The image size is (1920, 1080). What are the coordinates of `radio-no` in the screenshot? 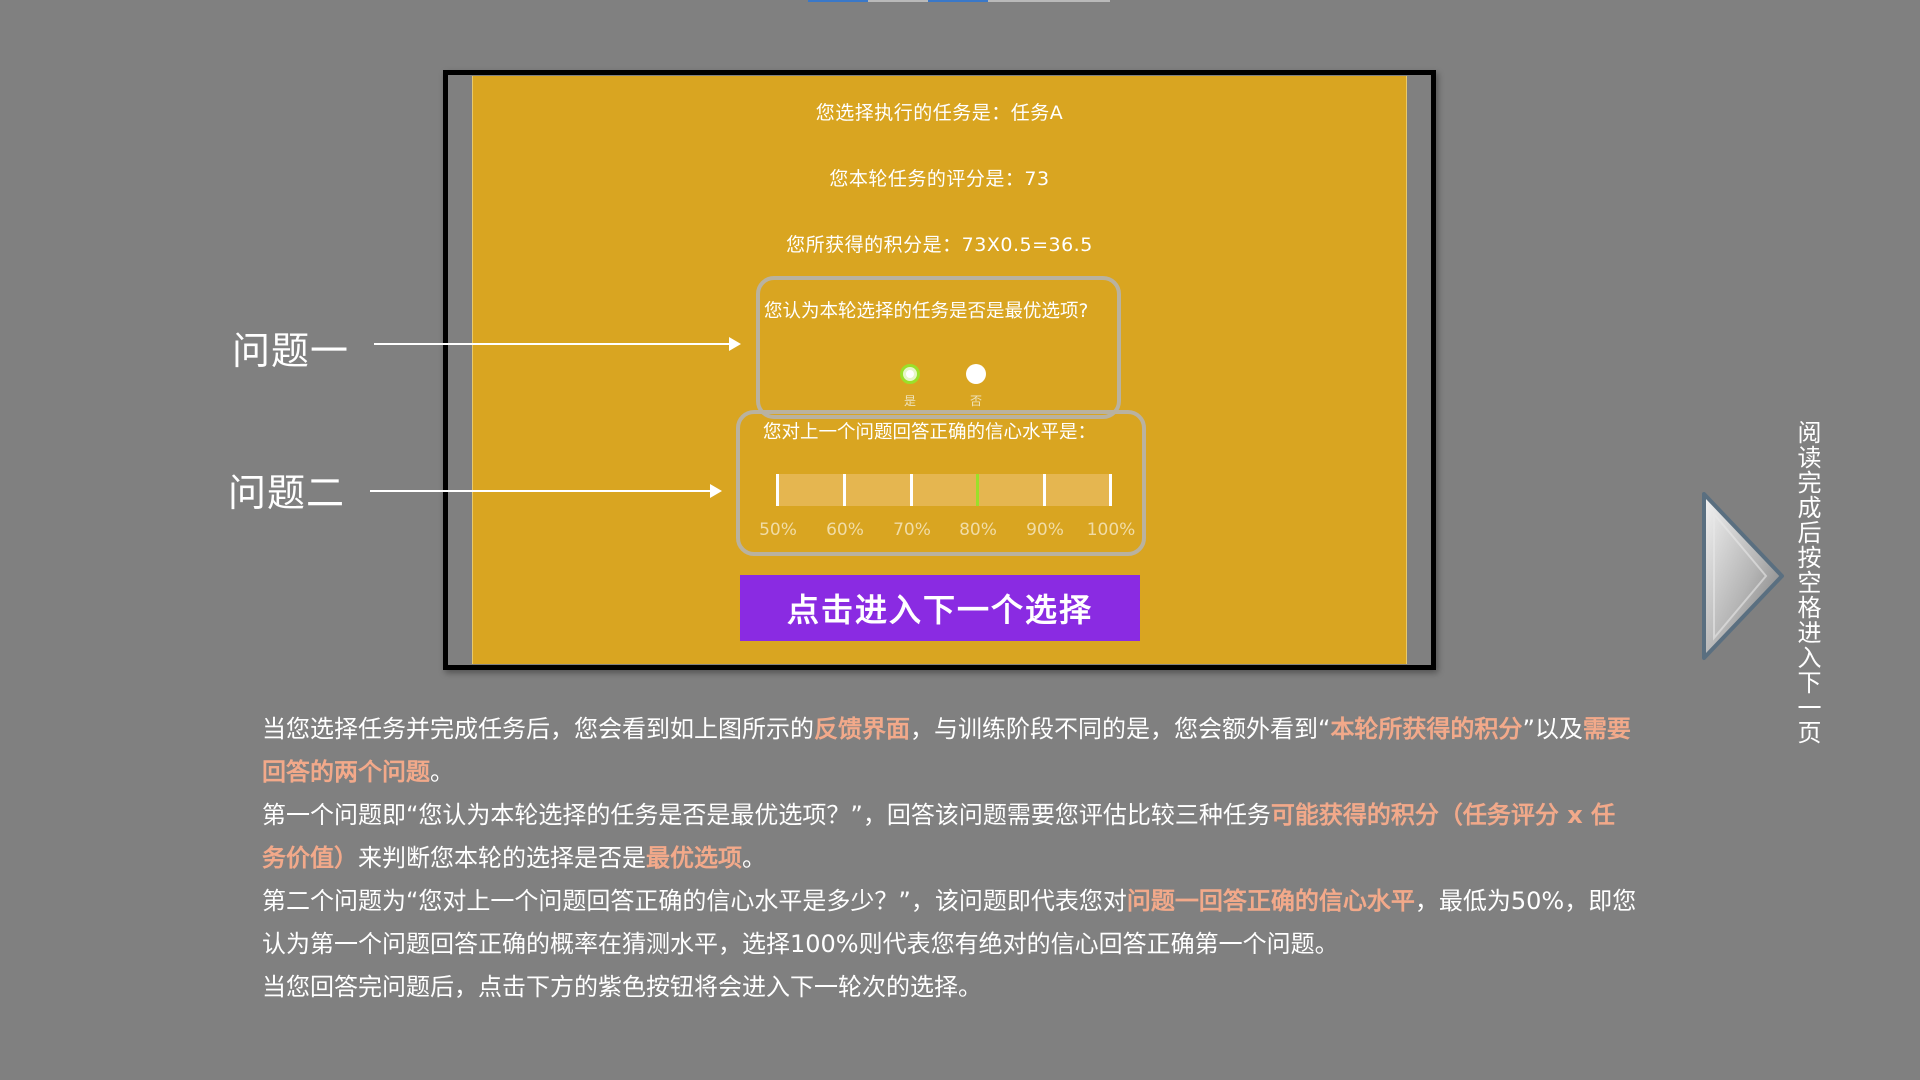 It's located at (976, 374).